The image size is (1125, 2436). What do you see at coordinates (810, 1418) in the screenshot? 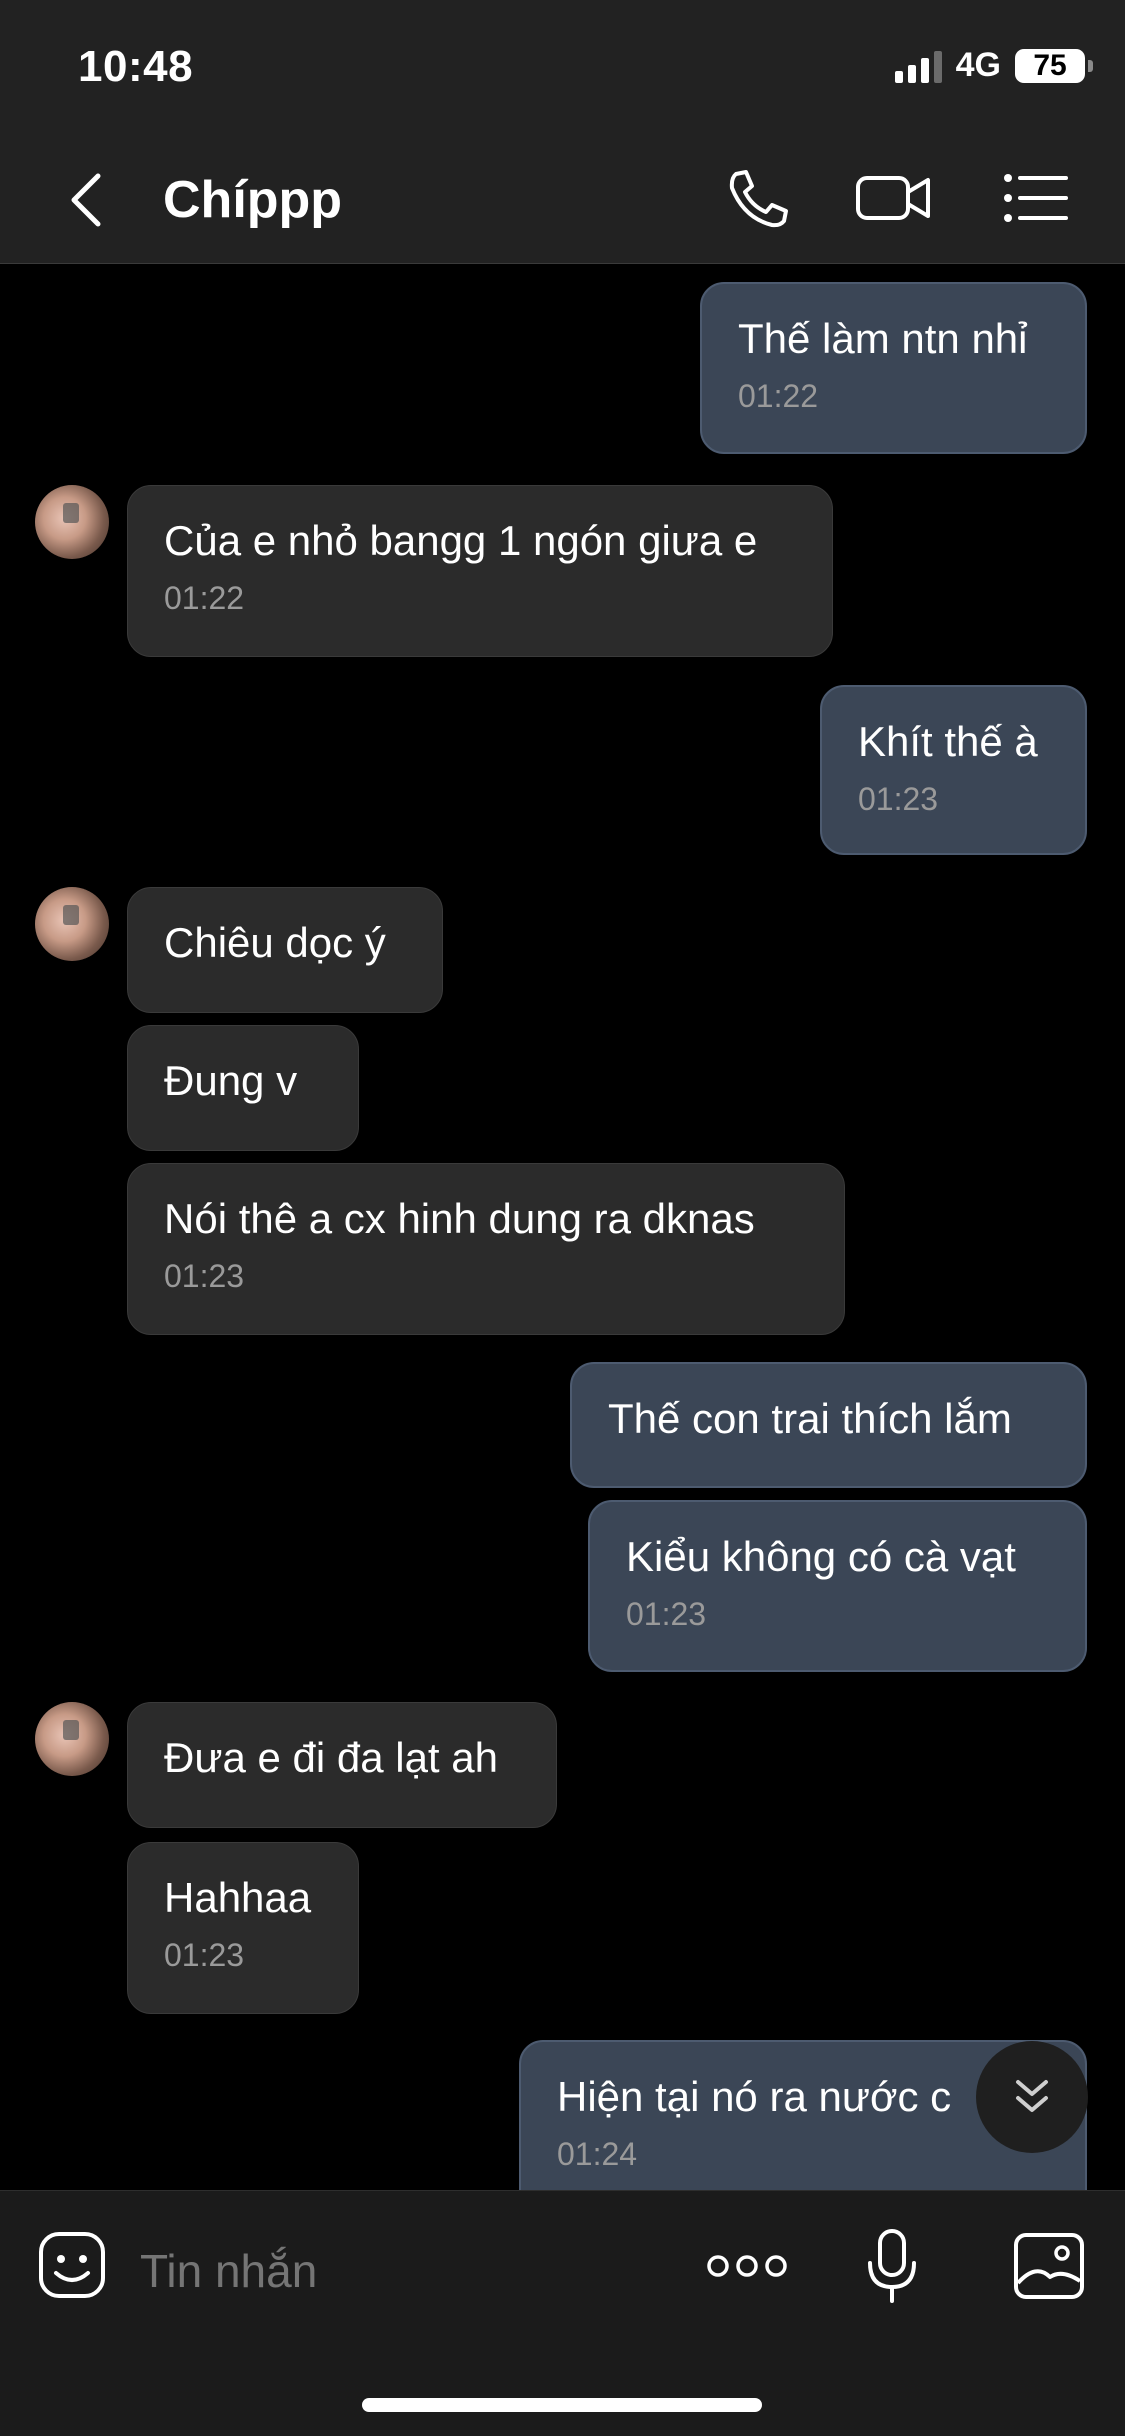
I see `message-text: Thế con trai thích lắm` at bounding box center [810, 1418].